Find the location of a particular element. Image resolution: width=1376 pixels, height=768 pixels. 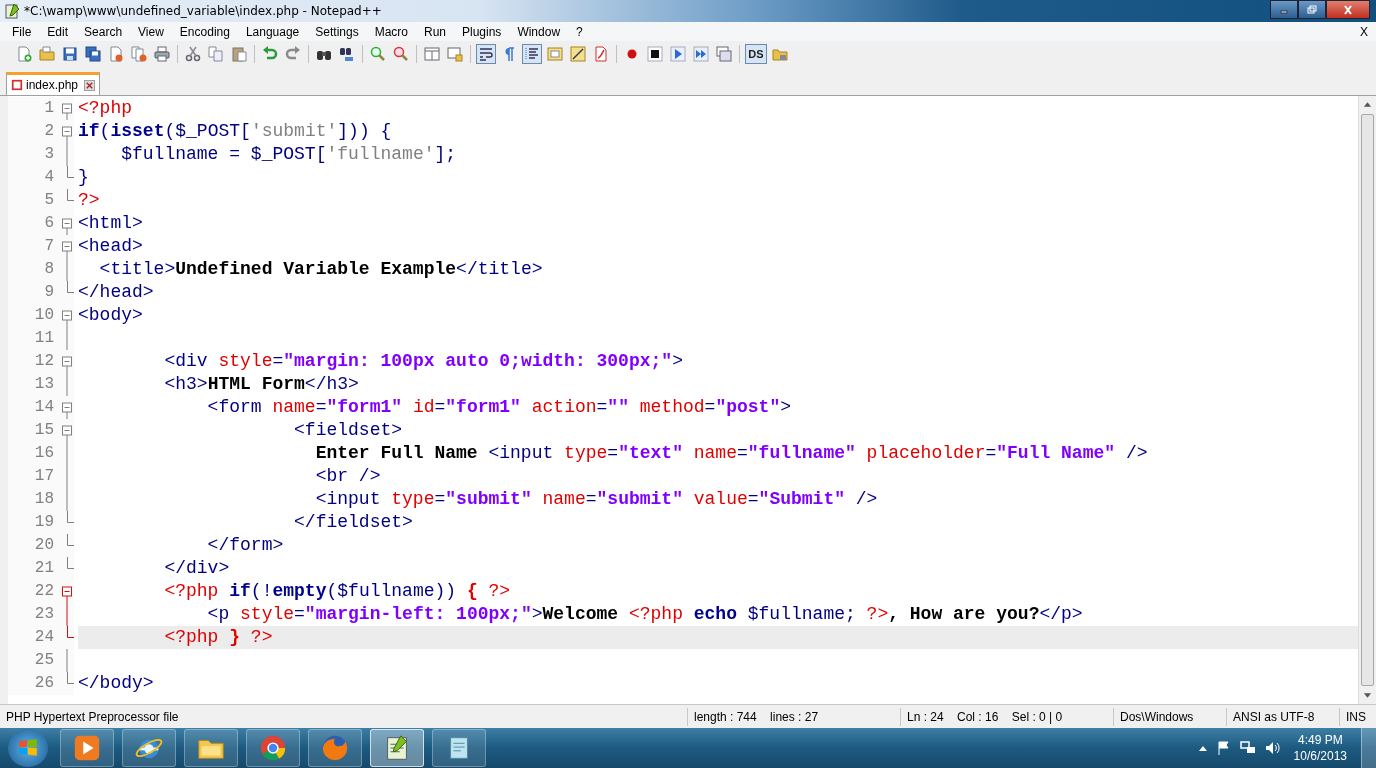

clipboard-icon is located at coordinates (239, 53).